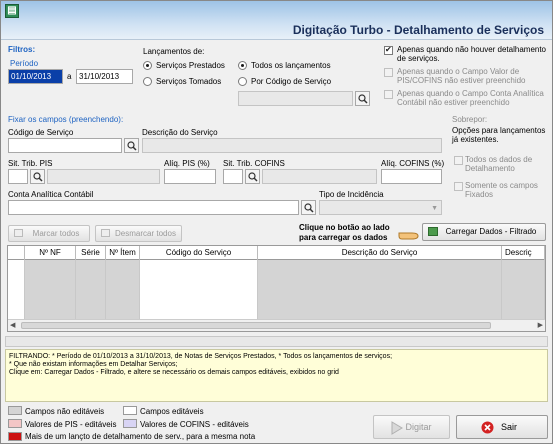 The image size is (553, 444). What do you see at coordinates (71, 424) in the screenshot?
I see `legend-pis-label: Valores de PIS - editáveis` at bounding box center [71, 424].